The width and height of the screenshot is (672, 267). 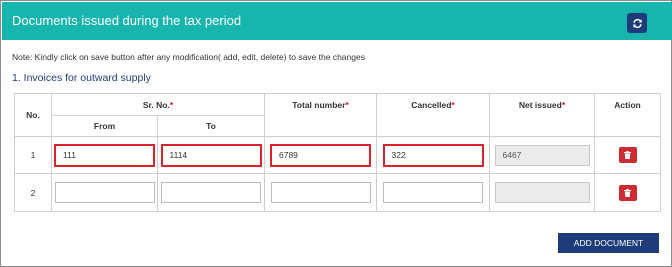 What do you see at coordinates (211, 126) in the screenshot?
I see `col-header-to: To` at bounding box center [211, 126].